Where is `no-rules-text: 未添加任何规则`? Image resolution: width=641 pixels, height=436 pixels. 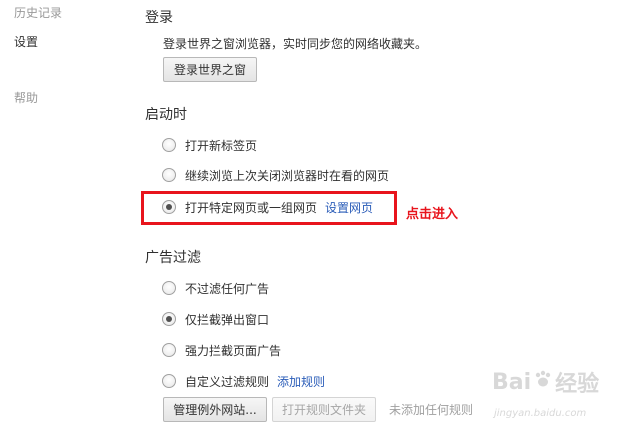 no-rules-text: 未添加任何规则 is located at coordinates (431, 410).